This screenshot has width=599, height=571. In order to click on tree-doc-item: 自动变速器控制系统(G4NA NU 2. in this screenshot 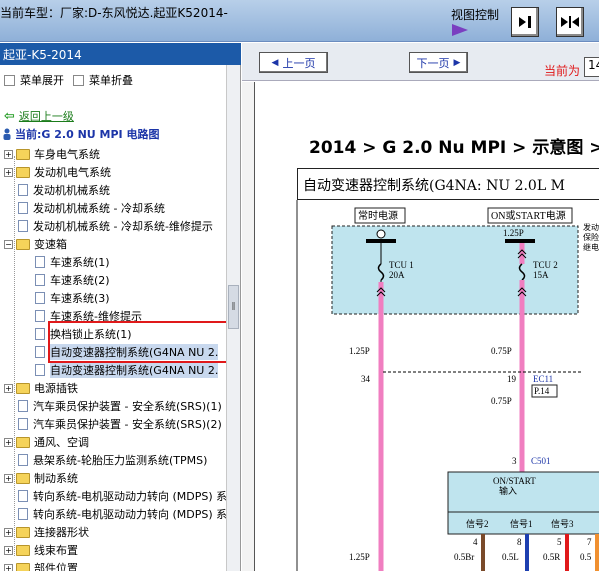, I will do `click(127, 370)`.